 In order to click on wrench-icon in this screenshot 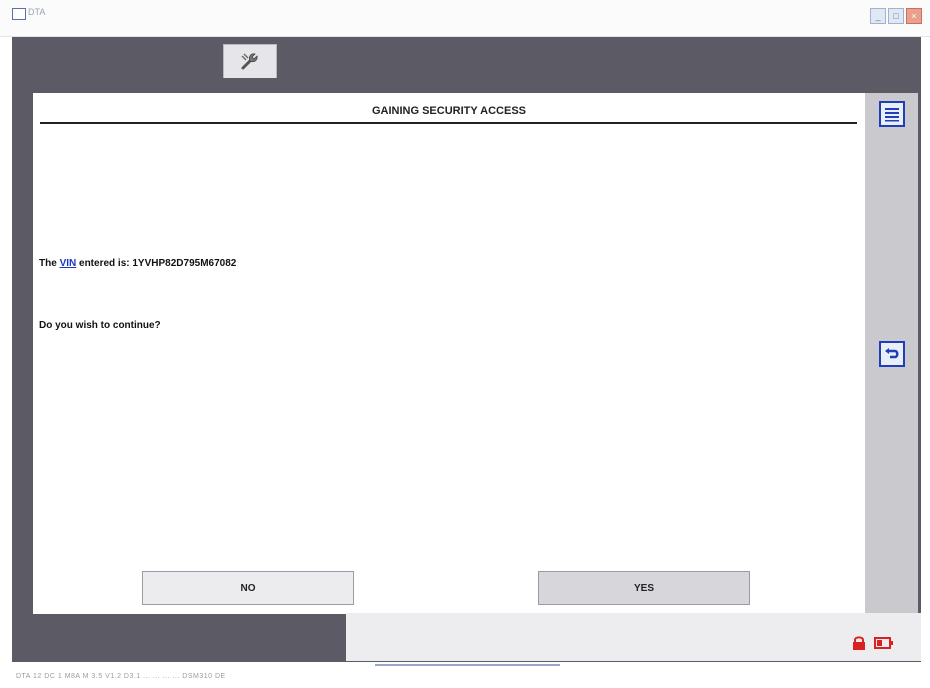, I will do `click(249, 61)`.